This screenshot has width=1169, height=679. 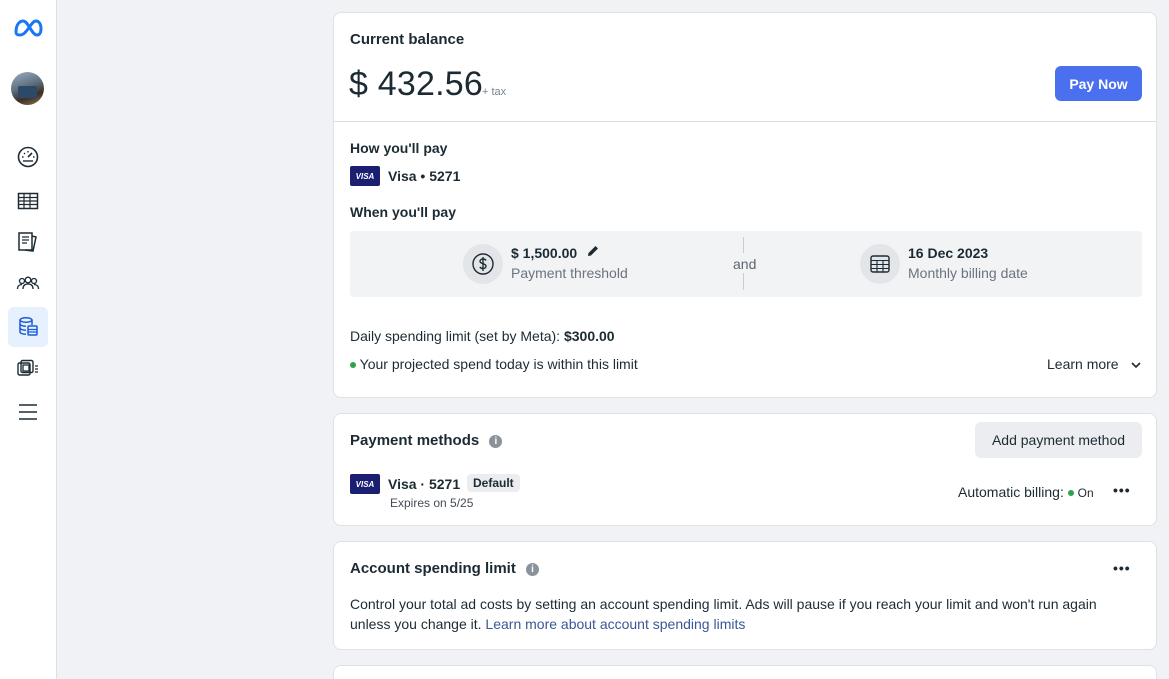 I want to click on dashboard-icon, so click(x=28, y=157).